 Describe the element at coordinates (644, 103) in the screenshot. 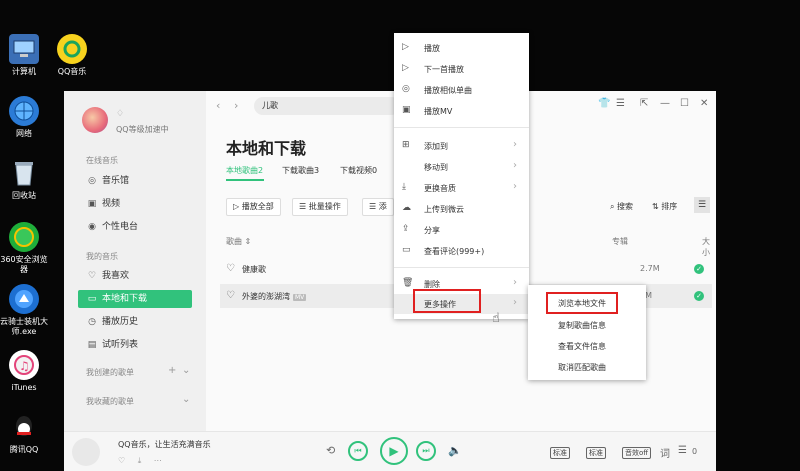

I see `mini-mode-icon: ⇱` at that location.